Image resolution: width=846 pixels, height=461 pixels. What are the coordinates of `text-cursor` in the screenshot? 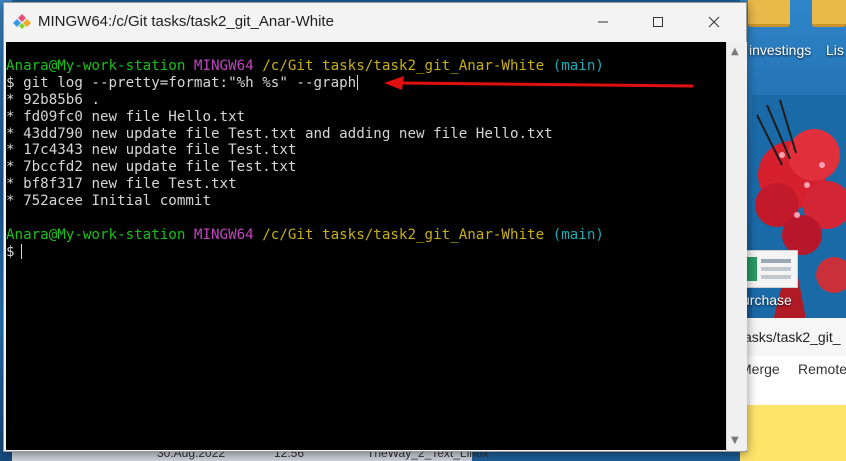 It's located at (358, 82).